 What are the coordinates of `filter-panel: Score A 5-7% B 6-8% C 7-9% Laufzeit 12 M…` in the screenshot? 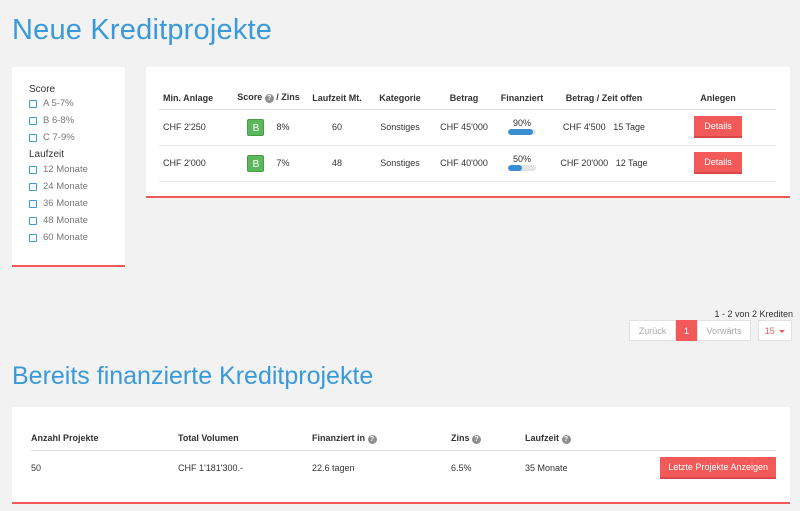 It's located at (68, 167).